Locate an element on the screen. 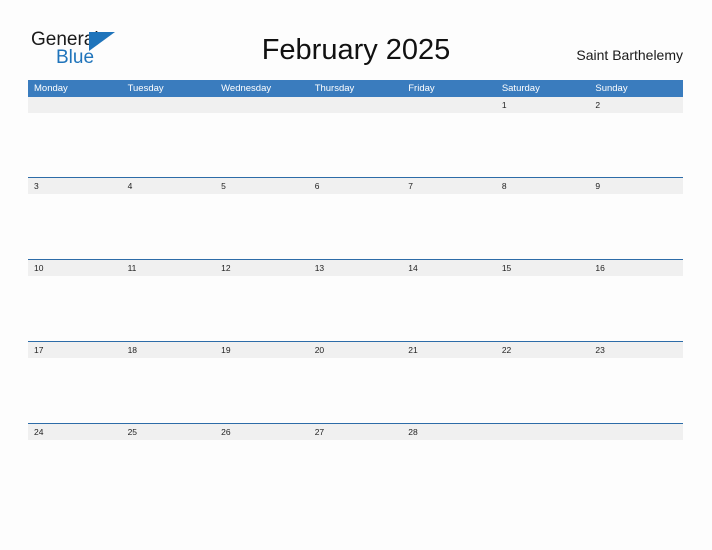 Image resolution: width=712 pixels, height=550 pixels. day-cell: 11 is located at coordinates (169, 268).